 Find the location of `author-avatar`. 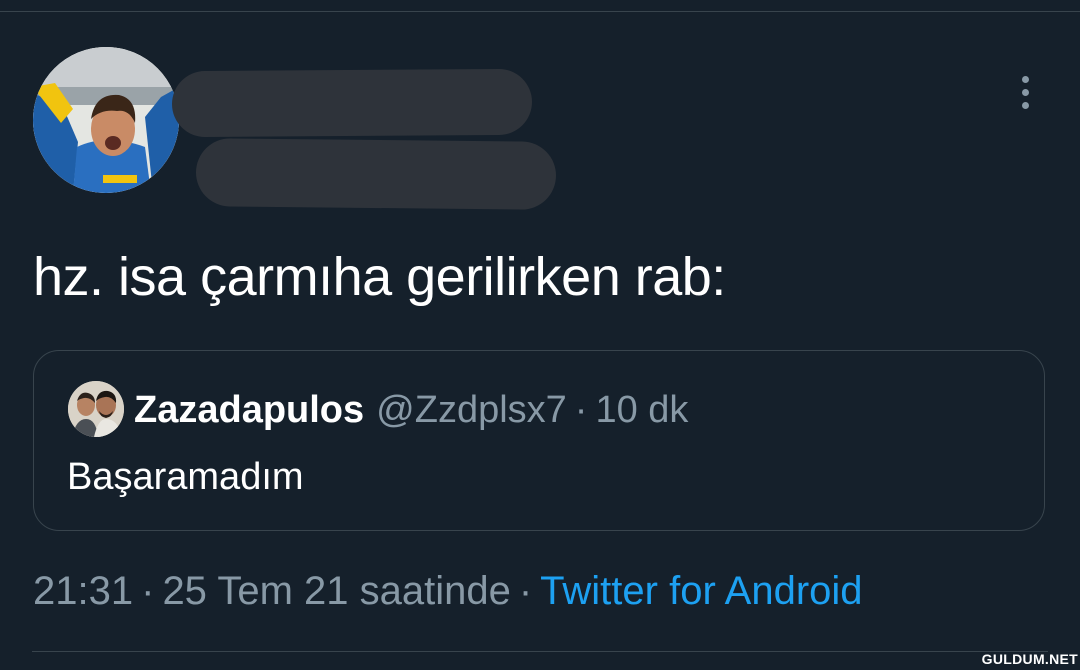

author-avatar is located at coordinates (106, 120).